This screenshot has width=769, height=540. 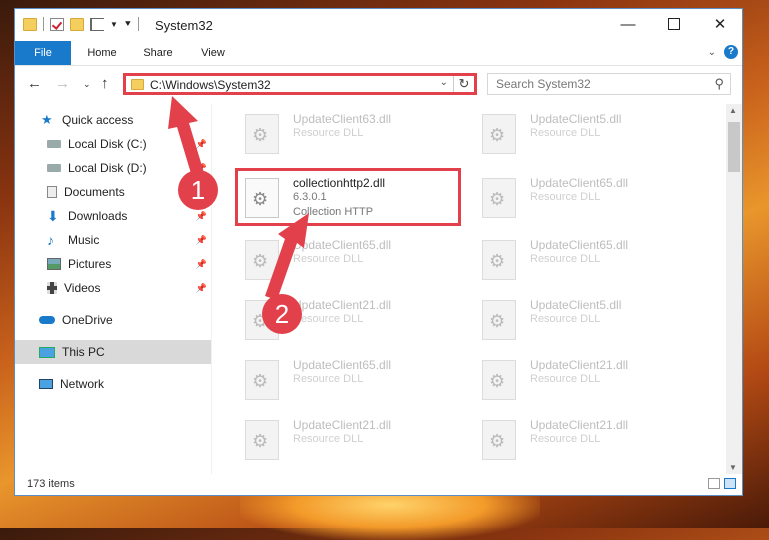 What do you see at coordinates (282, 314) in the screenshot?
I see `step-badge-2: 2` at bounding box center [282, 314].